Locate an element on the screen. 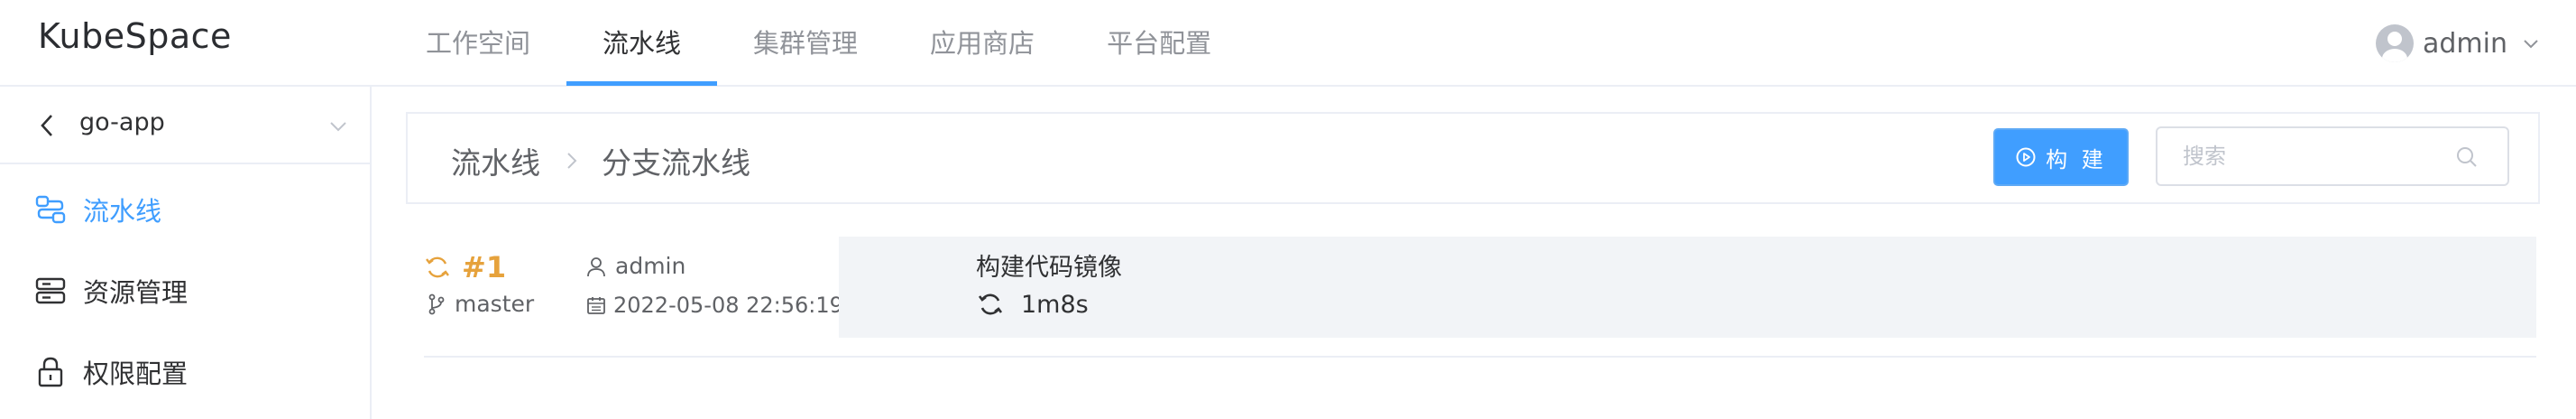 The image size is (2576, 419). top-nav: 工作空间 流水线 集群管理 应用商店 平台配置 is located at coordinates (818, 43).